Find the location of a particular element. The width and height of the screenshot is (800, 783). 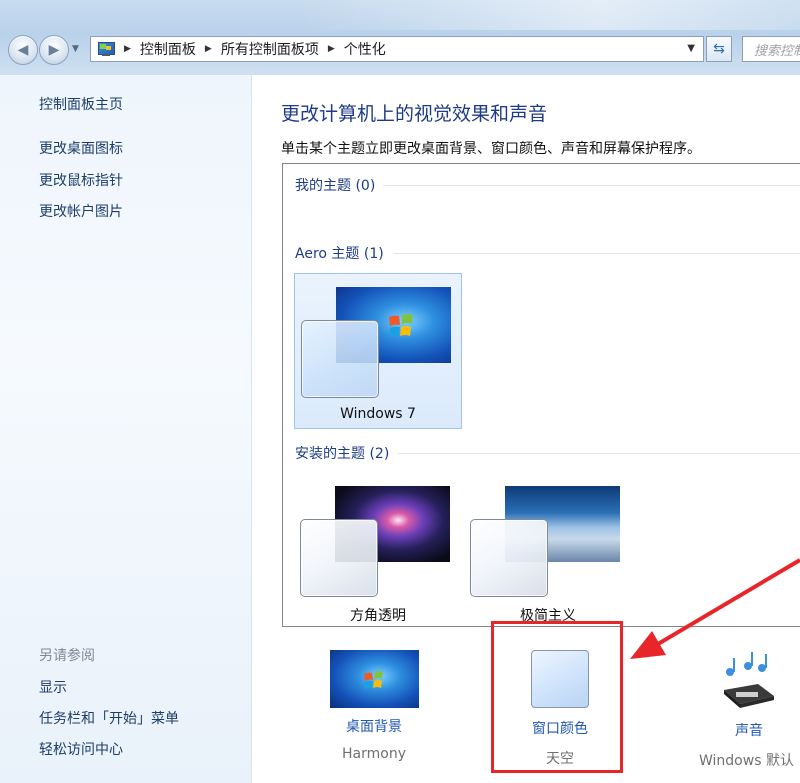

group-my-themes: 我的主题 (0) is located at coordinates (335, 186).